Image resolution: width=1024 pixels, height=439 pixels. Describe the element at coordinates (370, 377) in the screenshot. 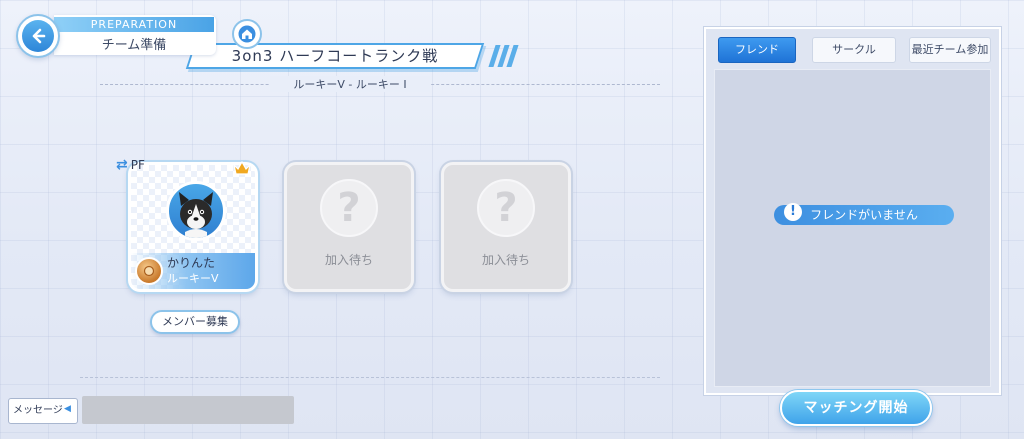

I see `bottom-divider` at that location.